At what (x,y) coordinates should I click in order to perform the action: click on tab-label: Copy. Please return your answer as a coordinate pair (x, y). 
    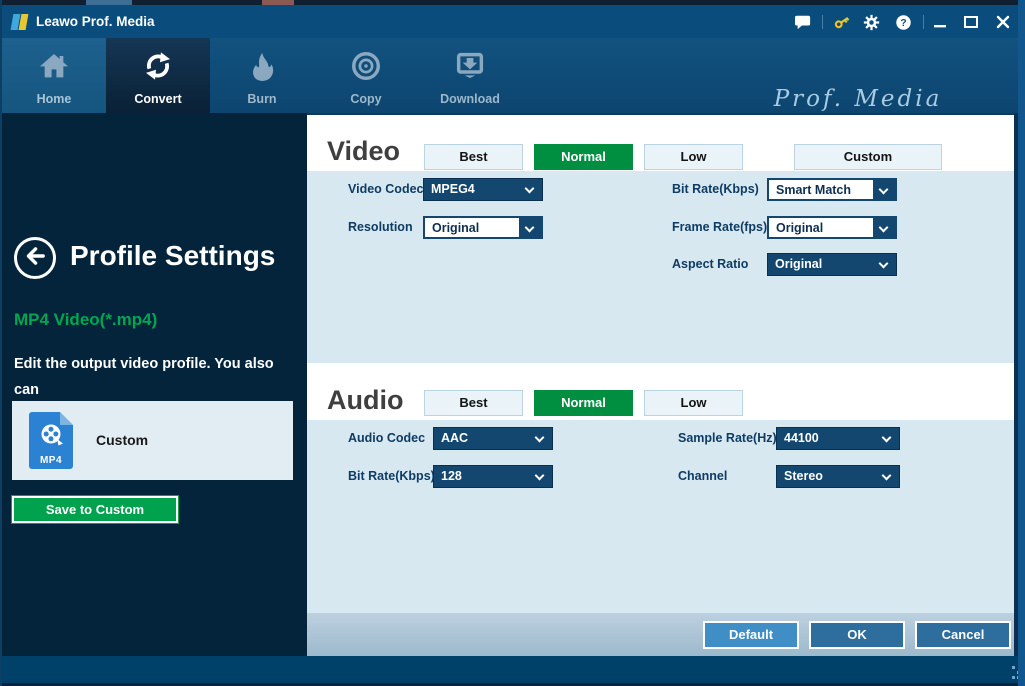
    Looking at the image, I should click on (366, 99).